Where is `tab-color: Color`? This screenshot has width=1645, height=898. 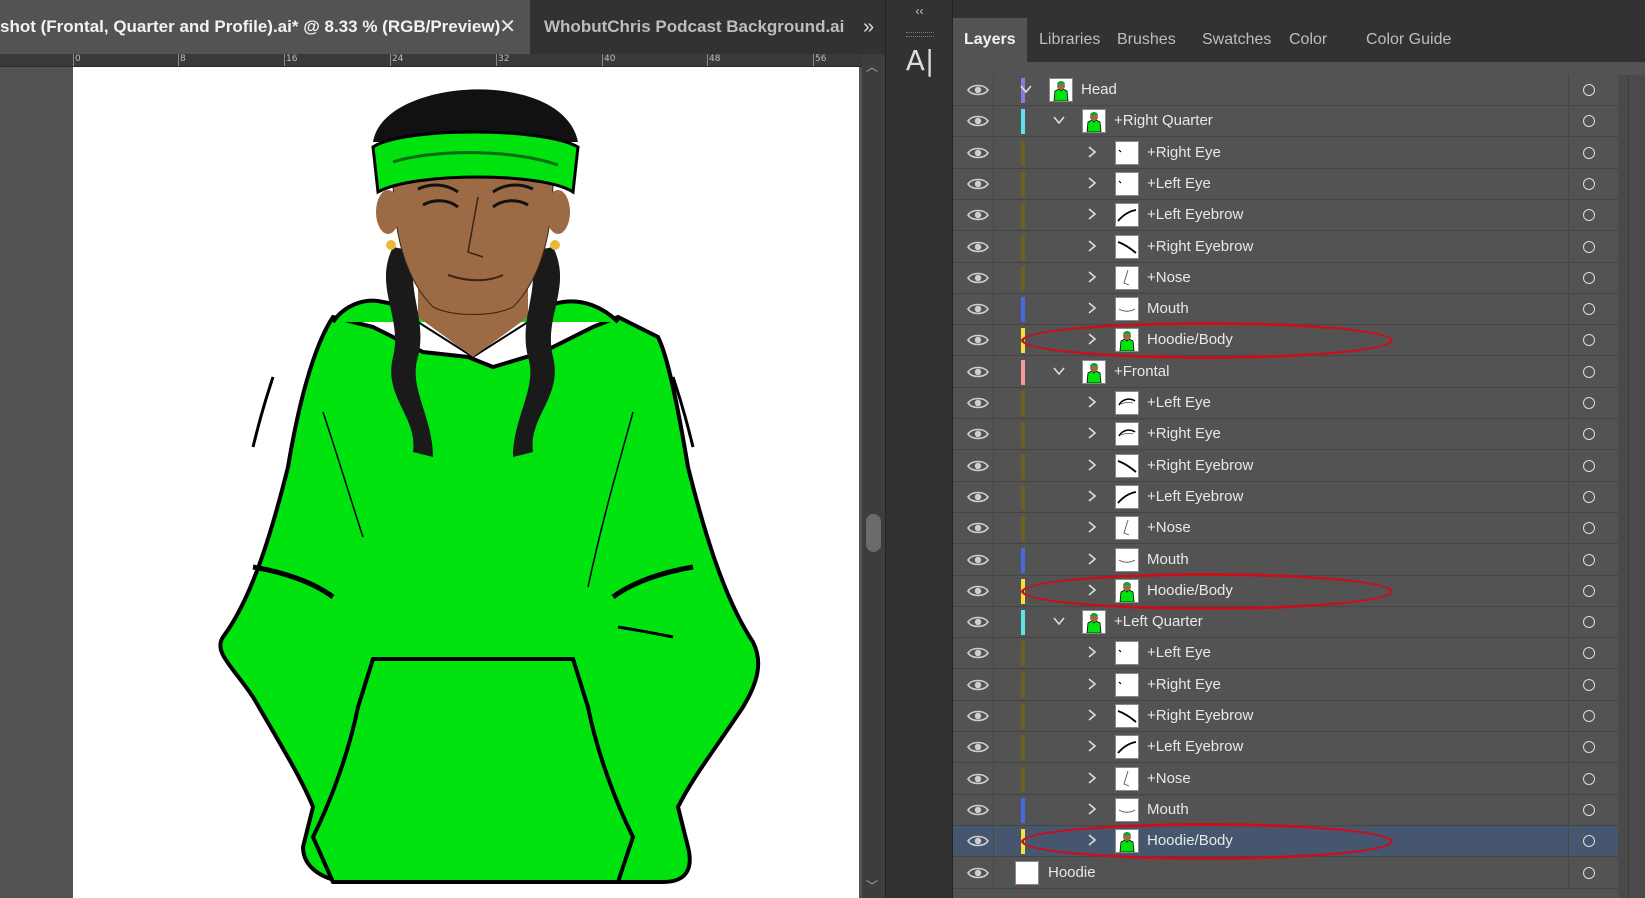 tab-color: Color is located at coordinates (1308, 40).